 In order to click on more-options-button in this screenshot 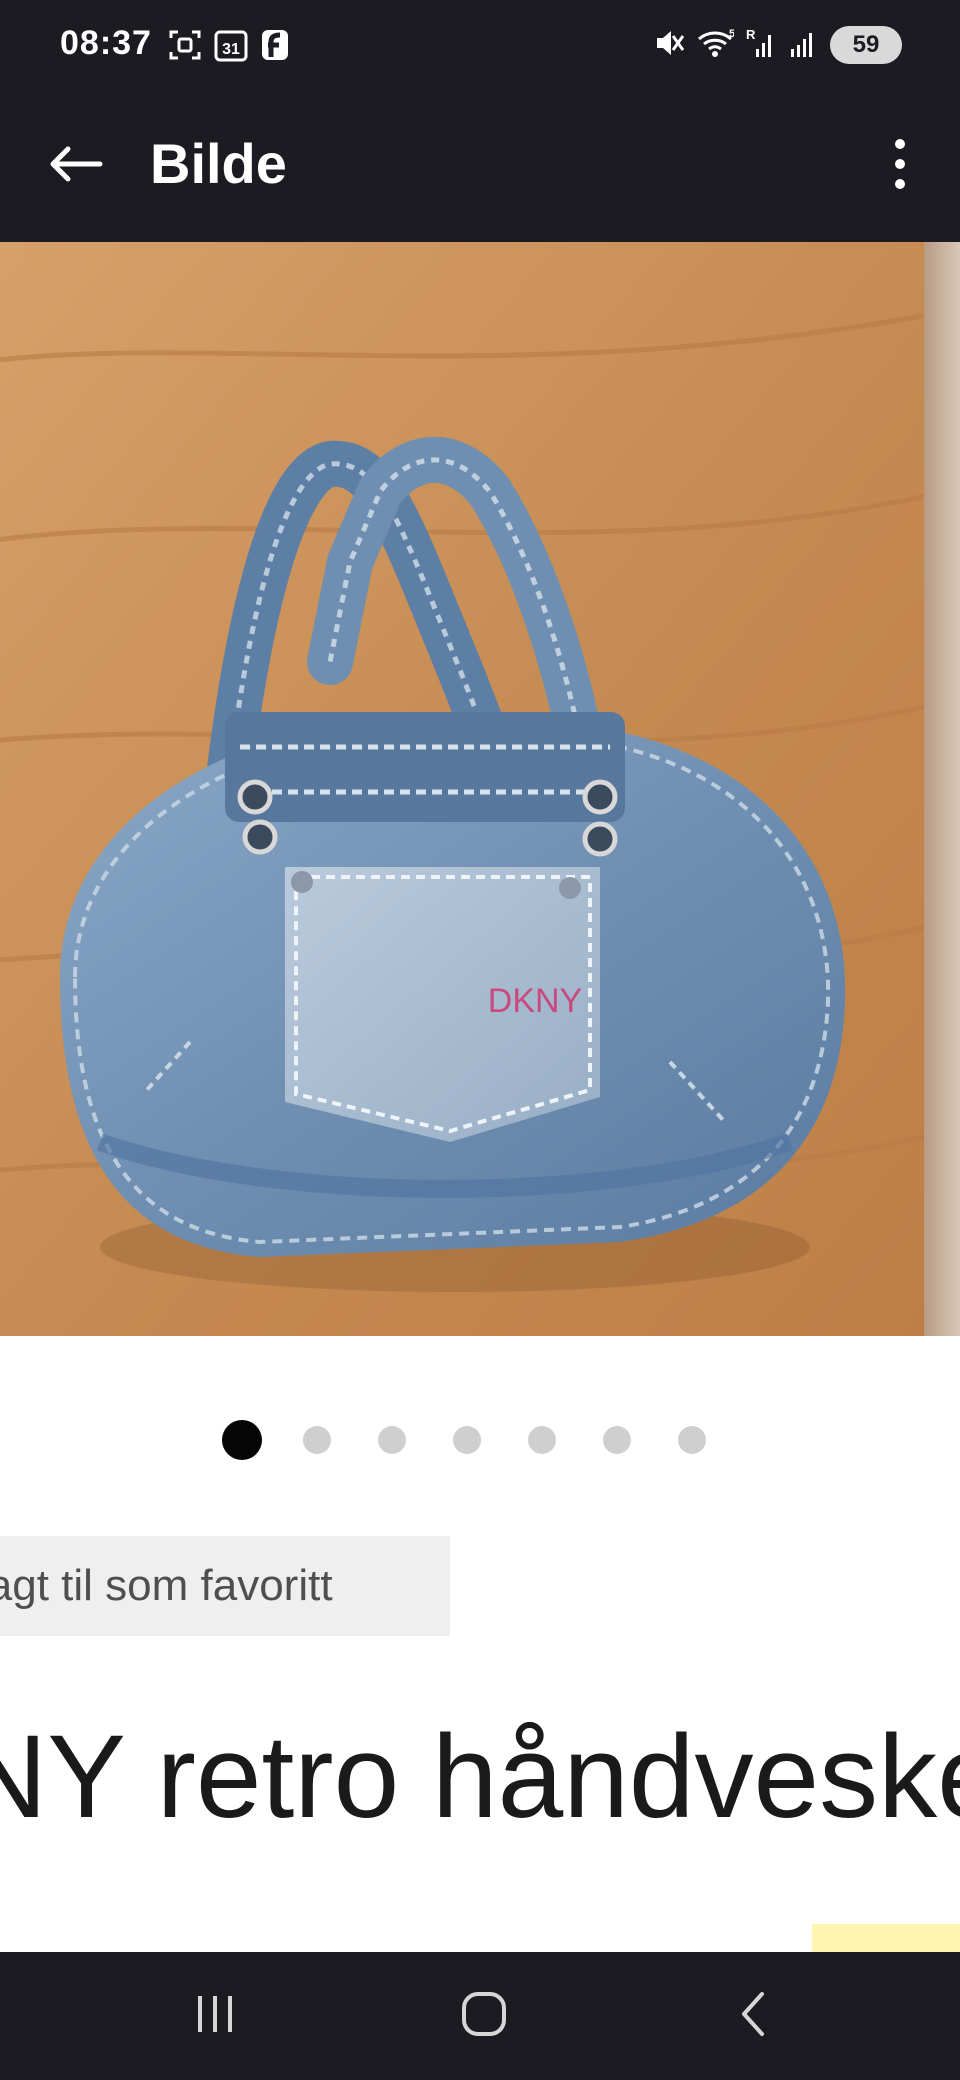, I will do `click(900, 166)`.